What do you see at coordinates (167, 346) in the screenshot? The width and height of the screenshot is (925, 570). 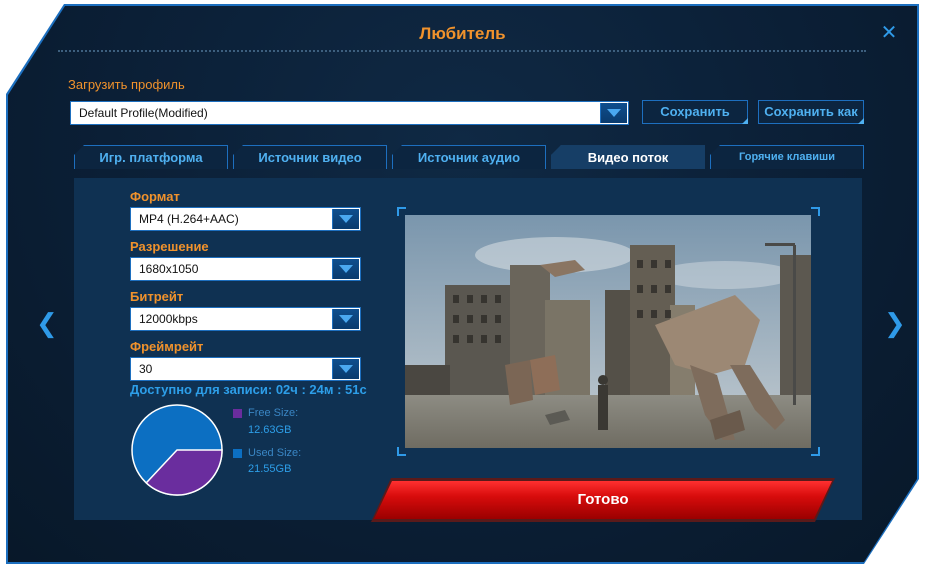 I see `framerate-label: Фреймрейт` at bounding box center [167, 346].